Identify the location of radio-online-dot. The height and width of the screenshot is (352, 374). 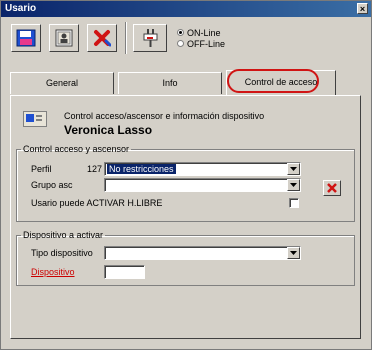
(180, 32).